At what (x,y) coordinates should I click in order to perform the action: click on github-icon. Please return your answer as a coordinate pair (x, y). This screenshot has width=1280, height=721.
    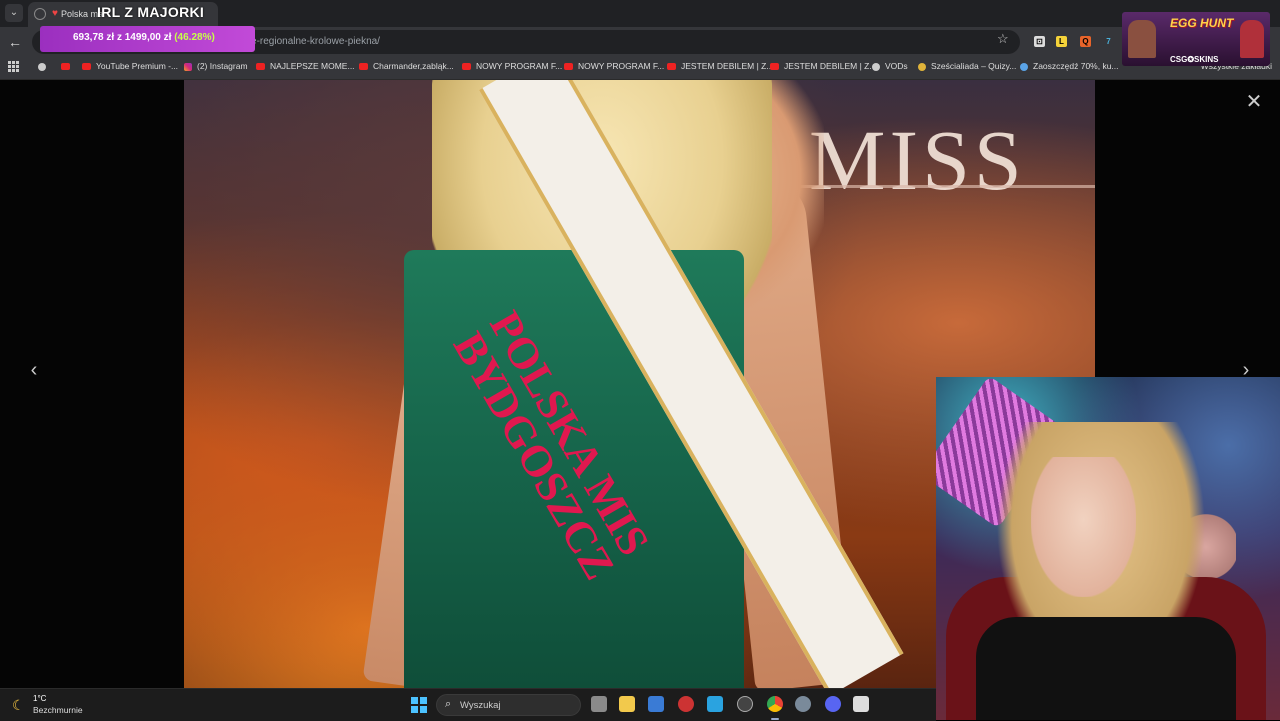
    Looking at the image, I should click on (44, 66).